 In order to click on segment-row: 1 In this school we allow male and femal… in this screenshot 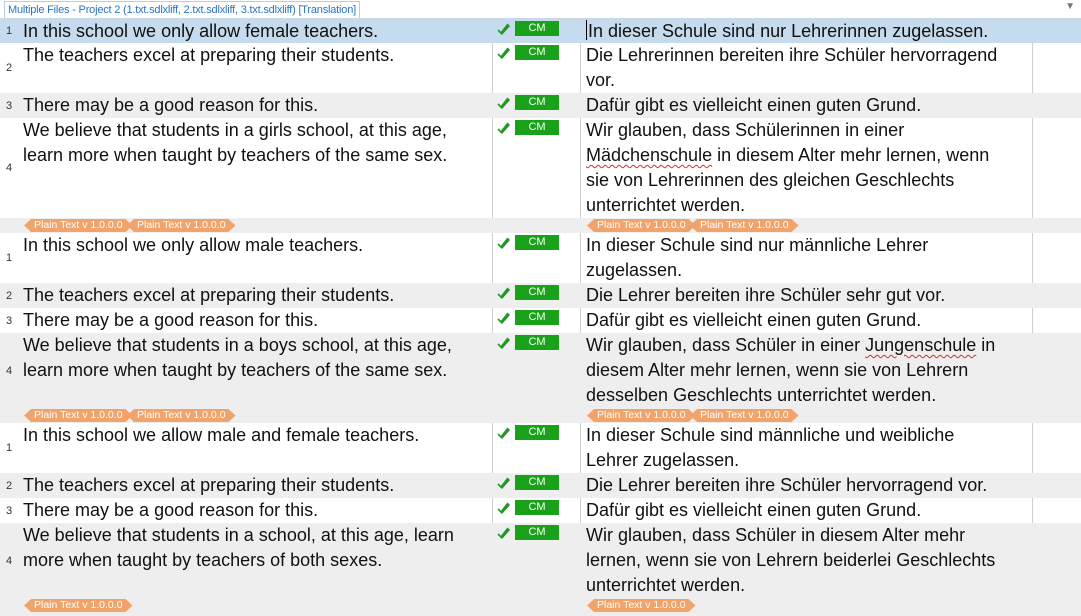, I will do `click(540, 448)`.